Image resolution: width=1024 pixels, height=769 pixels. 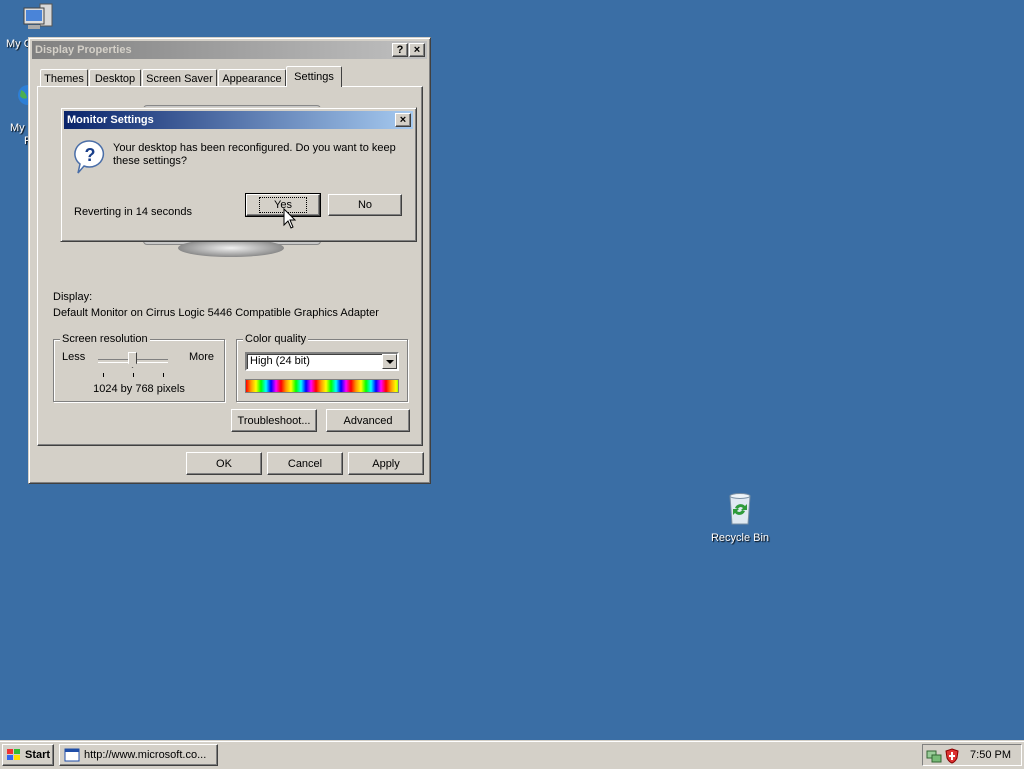 I want to click on countdown-text: Reverting in 14 seconds, so click(x=133, y=212).